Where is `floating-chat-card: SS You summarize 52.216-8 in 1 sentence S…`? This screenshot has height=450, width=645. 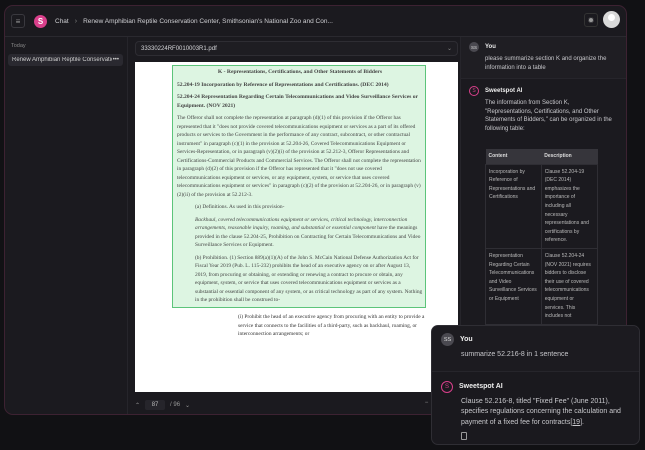 floating-chat-card: SS You summarize 52.216-8 in 1 sentence S… is located at coordinates (535, 385).